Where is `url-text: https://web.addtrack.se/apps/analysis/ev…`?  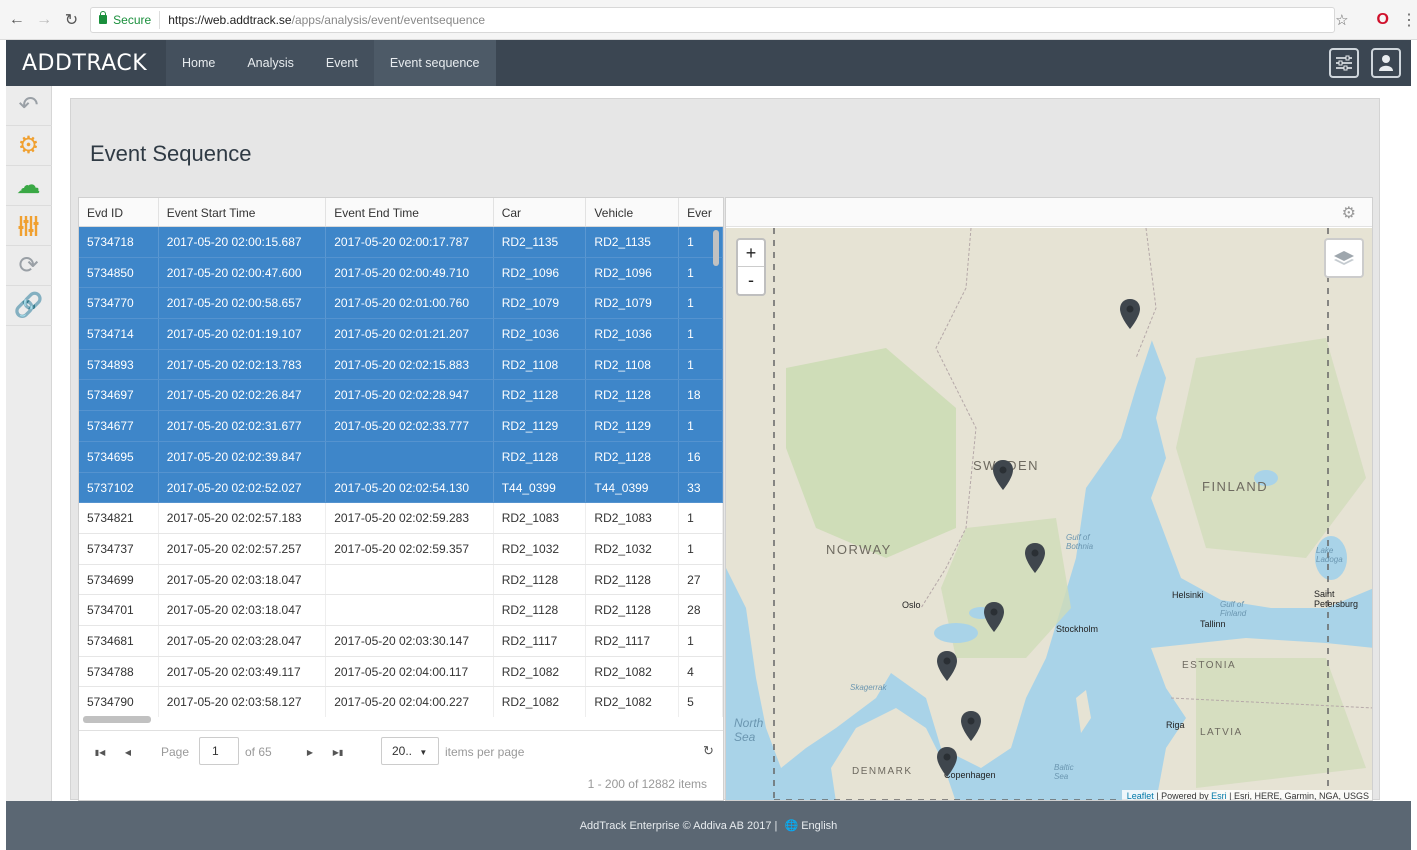 url-text: https://web.addtrack.se/apps/analysis/ev… is located at coordinates (322, 20).